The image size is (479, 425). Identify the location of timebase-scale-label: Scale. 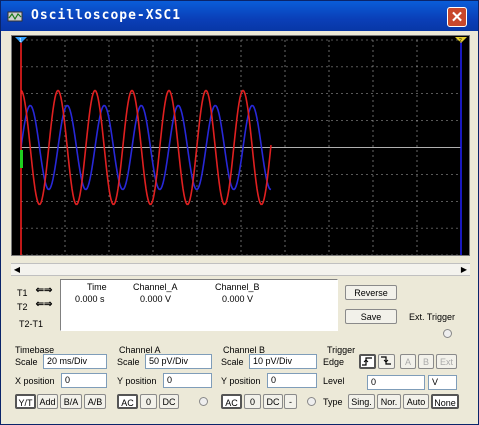
(26, 362).